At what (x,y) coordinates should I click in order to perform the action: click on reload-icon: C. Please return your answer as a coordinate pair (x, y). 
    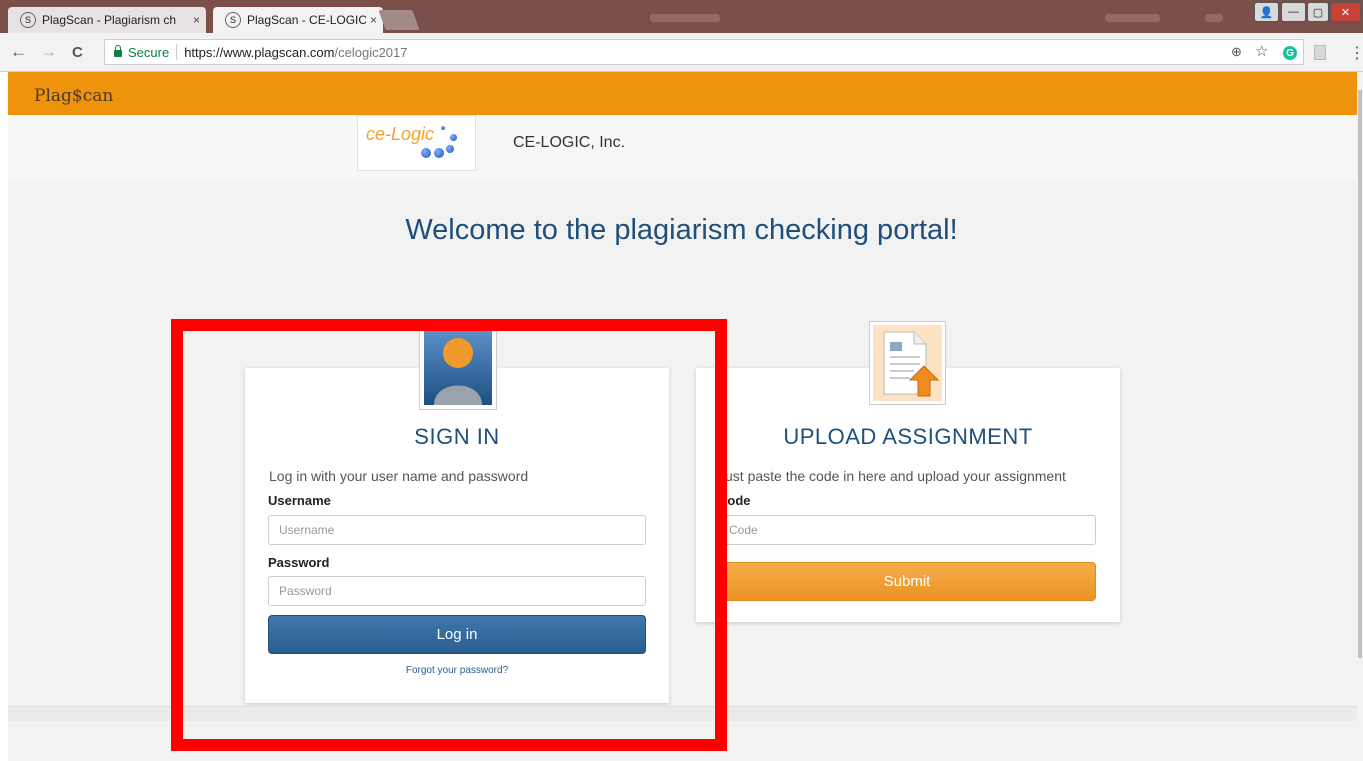
    Looking at the image, I should click on (77, 52).